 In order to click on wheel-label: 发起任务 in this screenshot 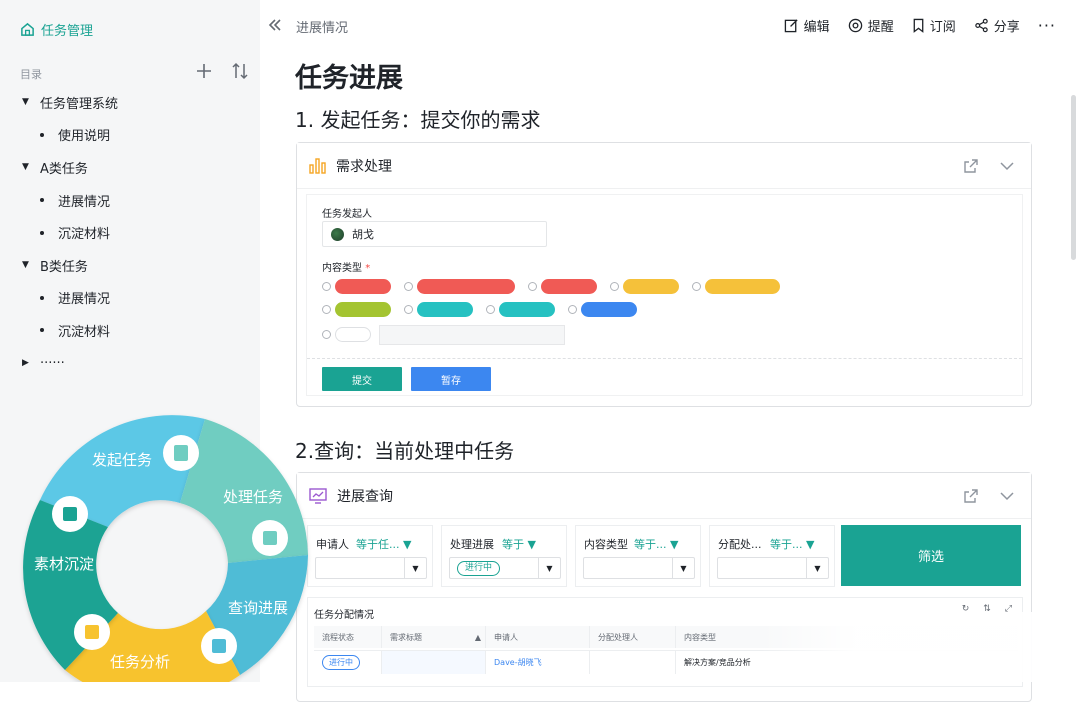, I will do `click(122, 460)`.